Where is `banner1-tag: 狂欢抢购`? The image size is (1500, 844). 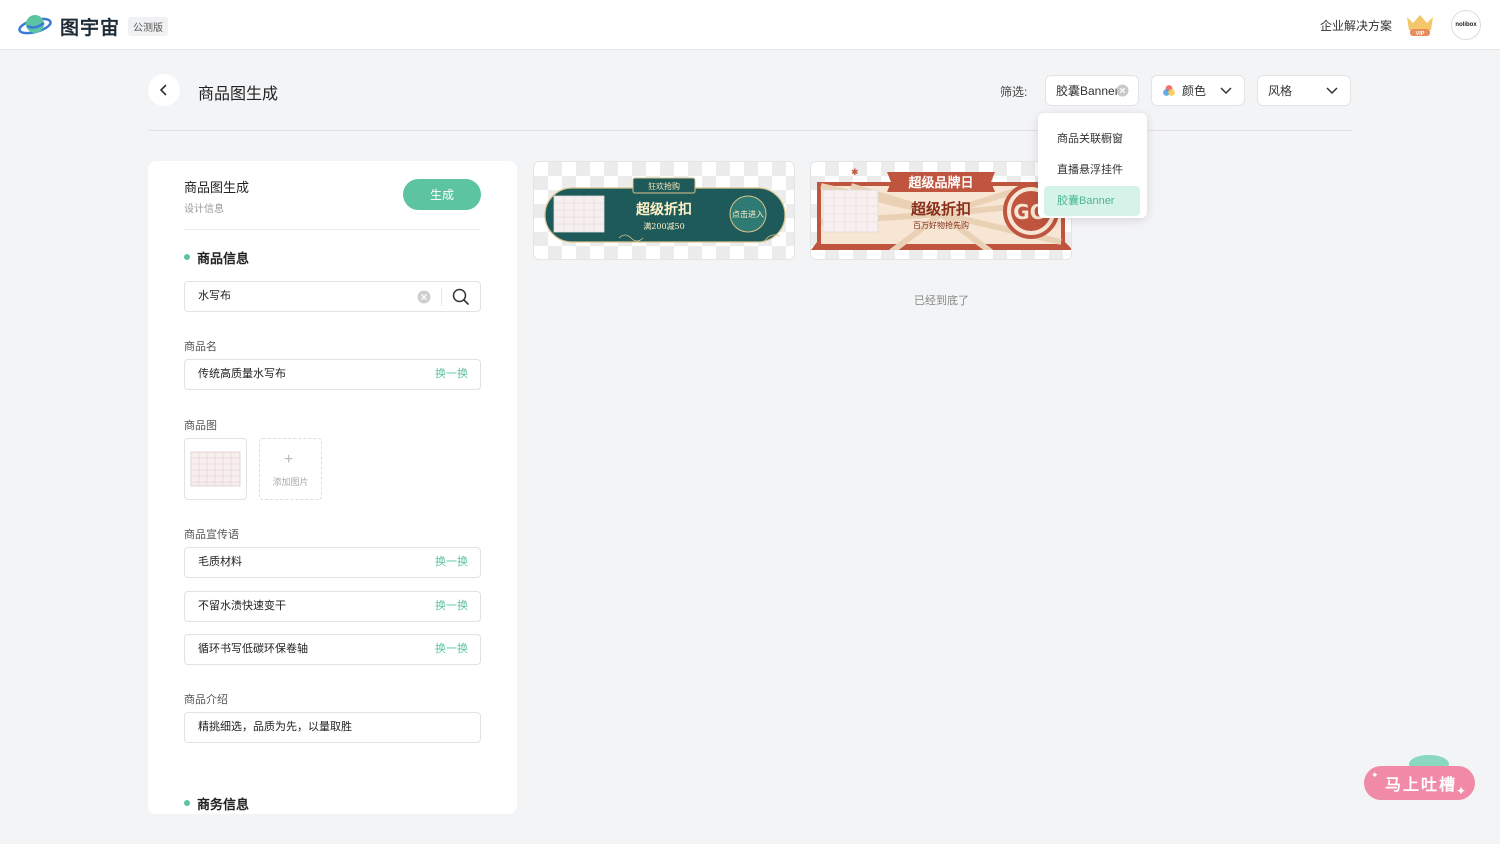 banner1-tag: 狂欢抢购 is located at coordinates (664, 186).